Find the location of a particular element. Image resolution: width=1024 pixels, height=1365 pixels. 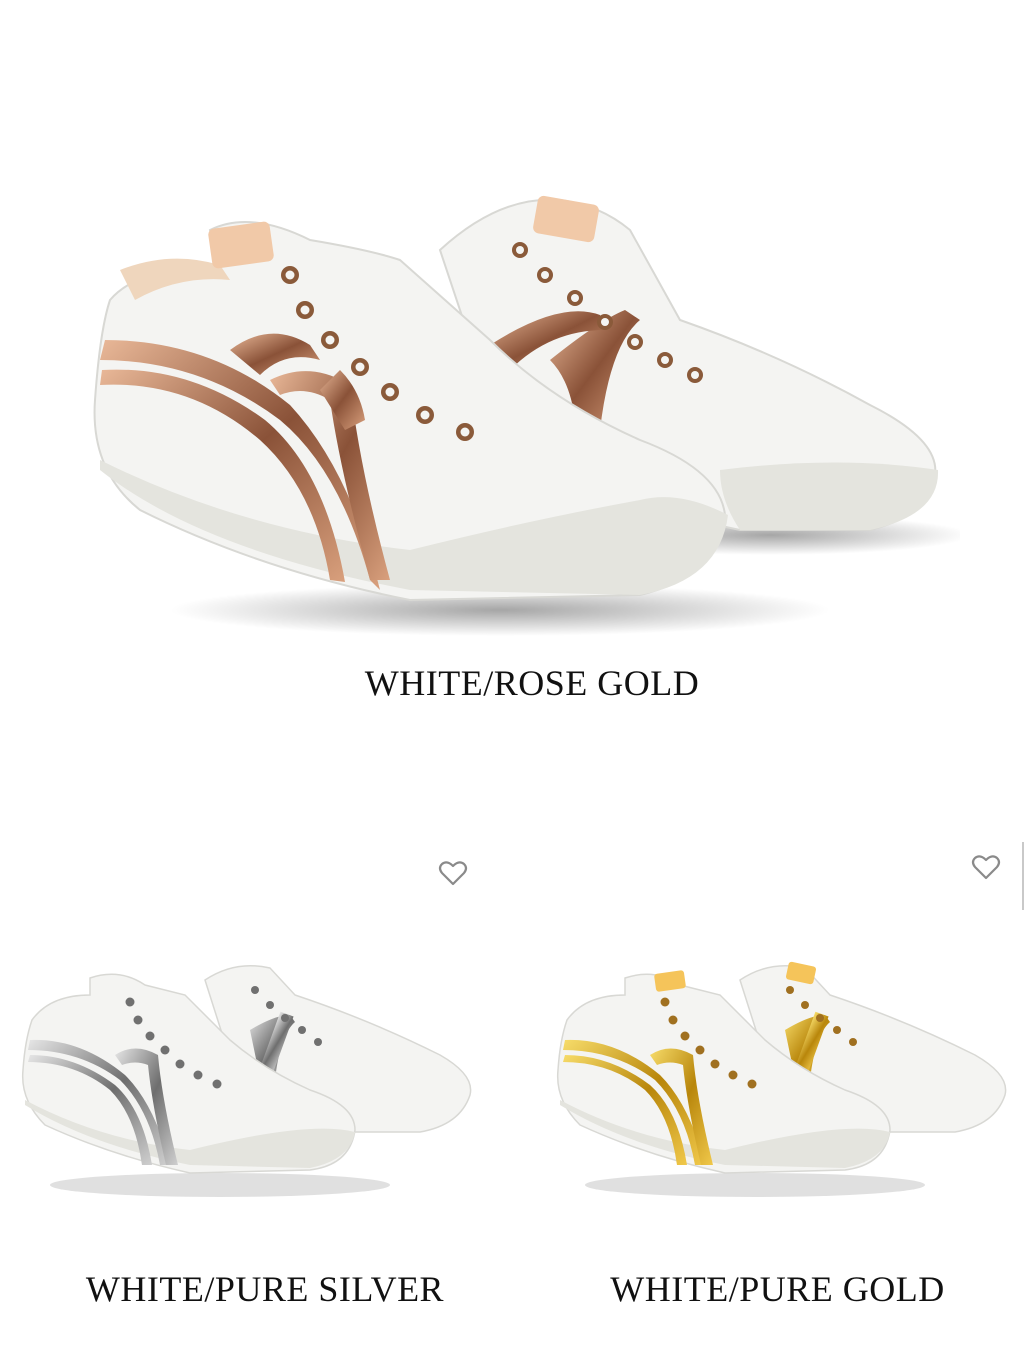

product-caption: WHITE/PURE SILVER is located at coordinates (265, 1289).